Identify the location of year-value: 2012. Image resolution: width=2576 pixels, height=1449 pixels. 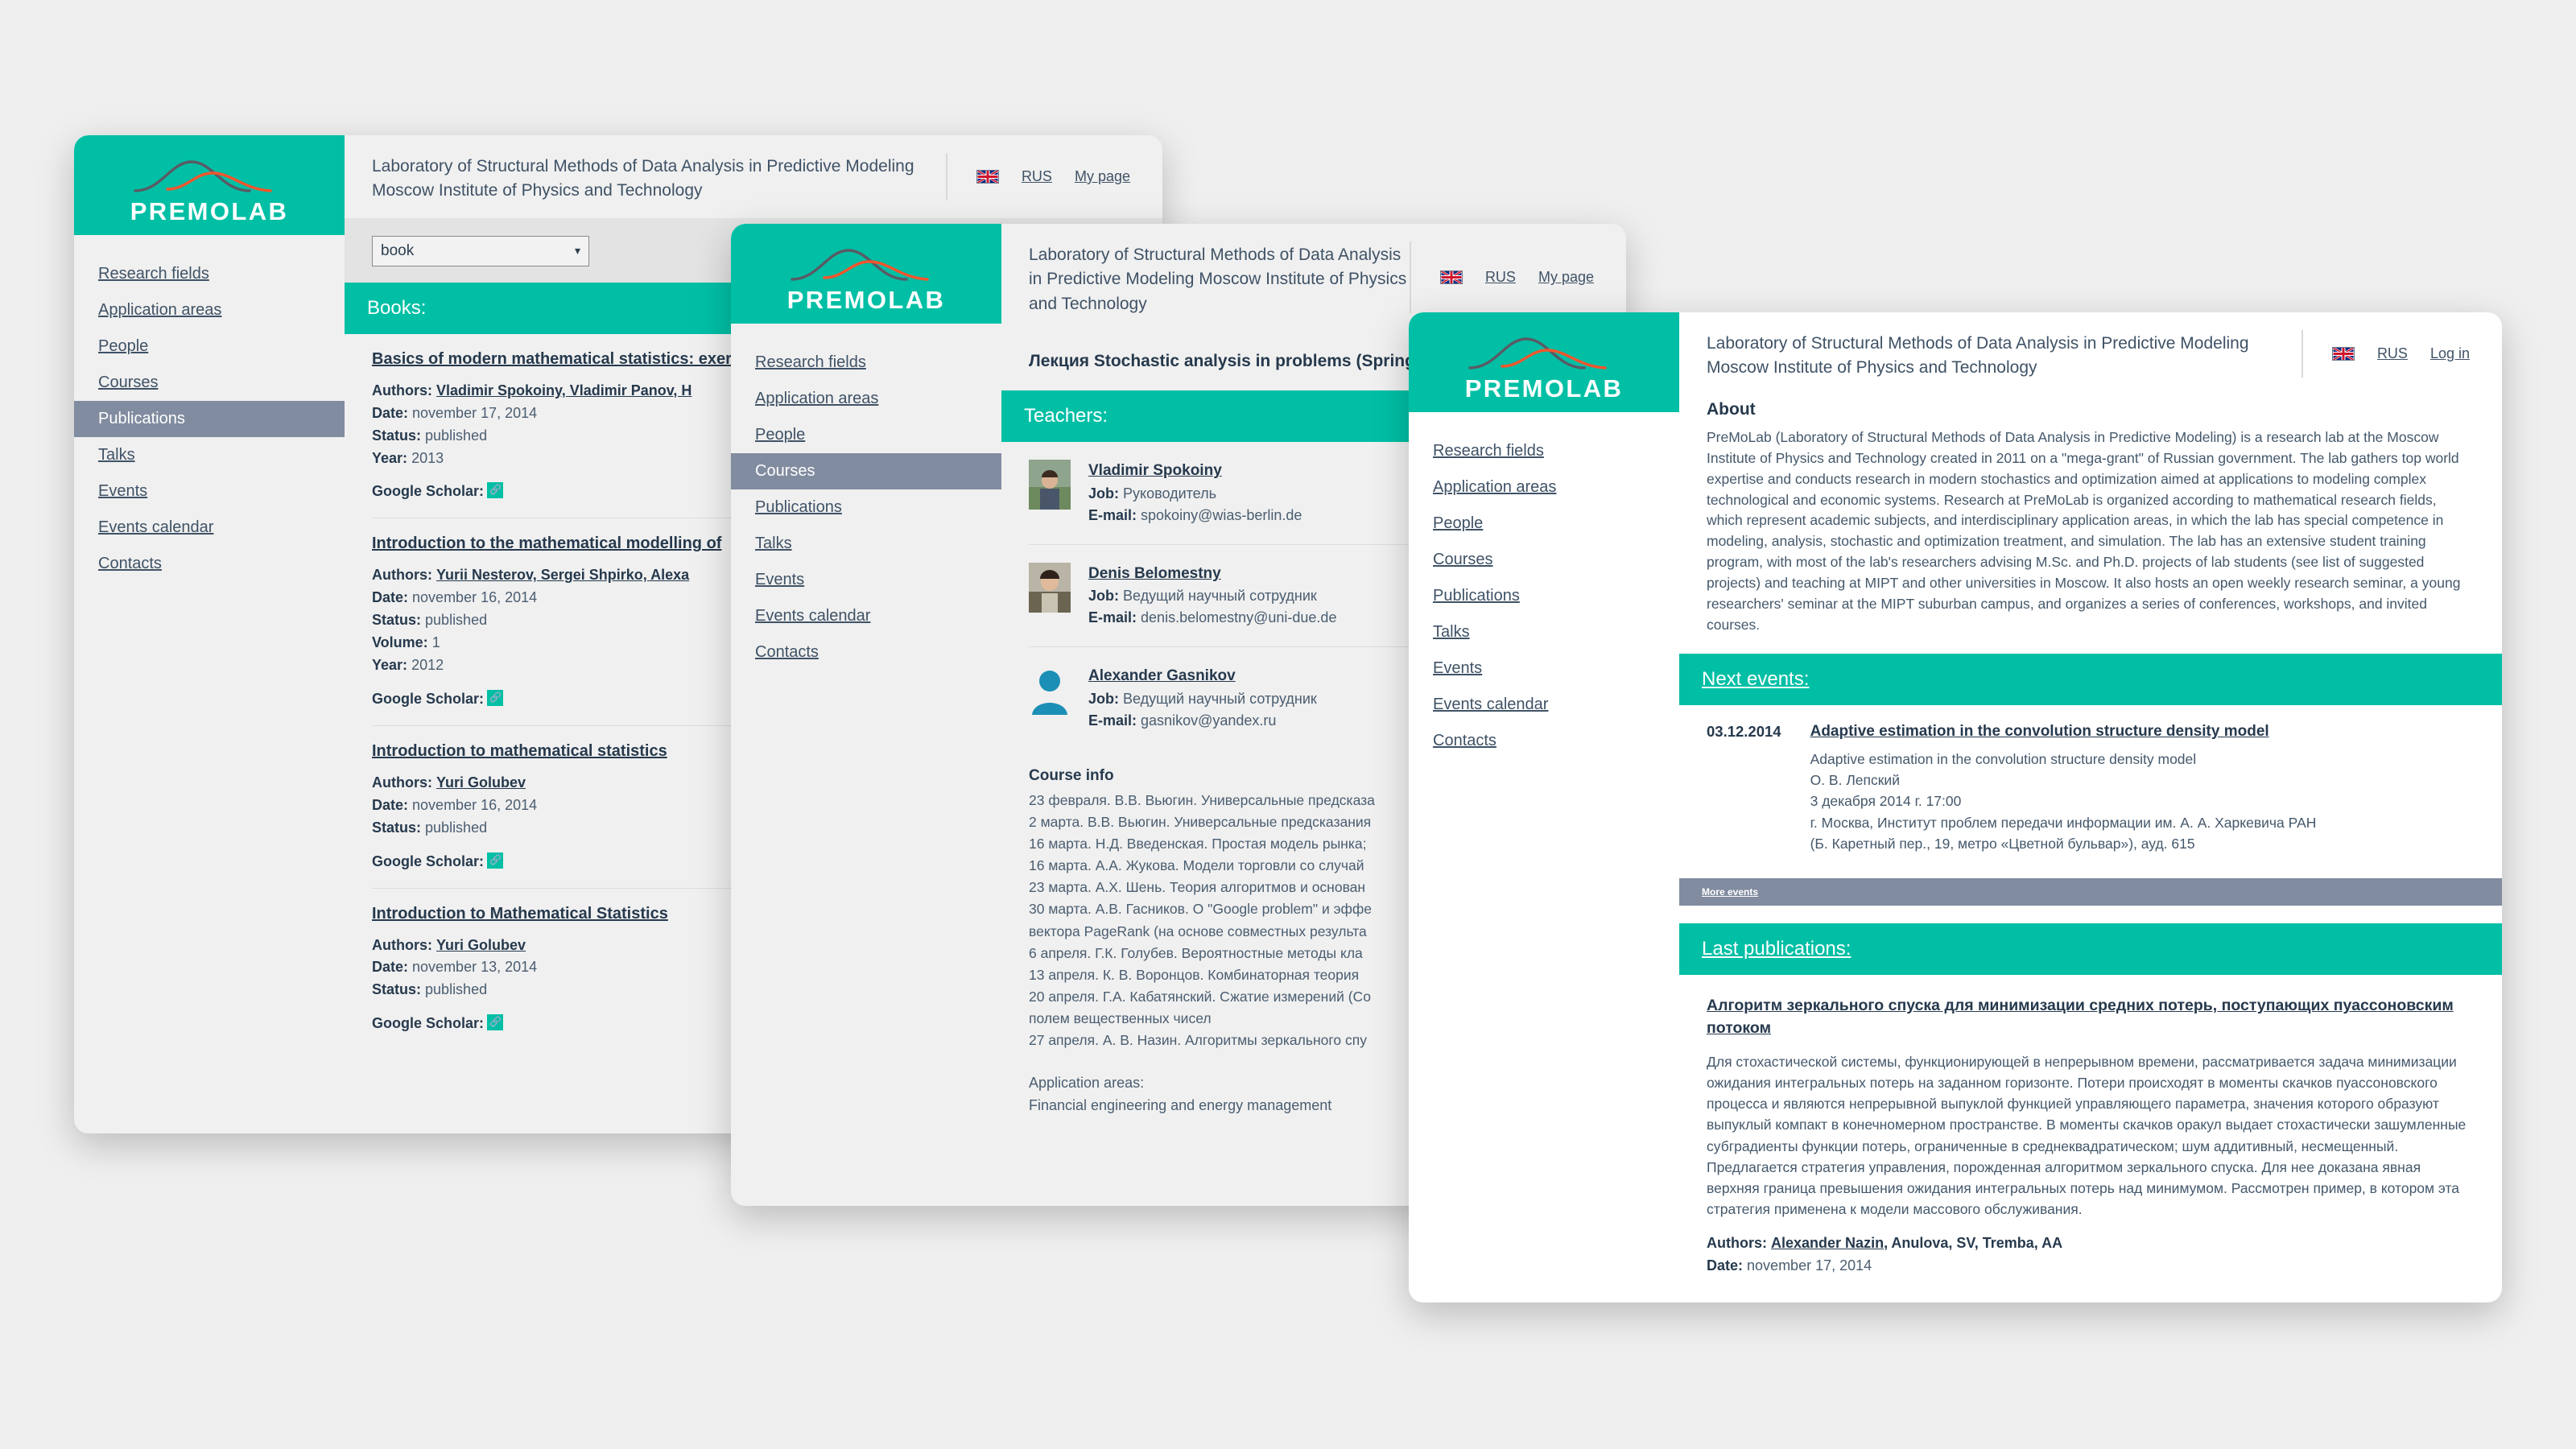
(427, 665).